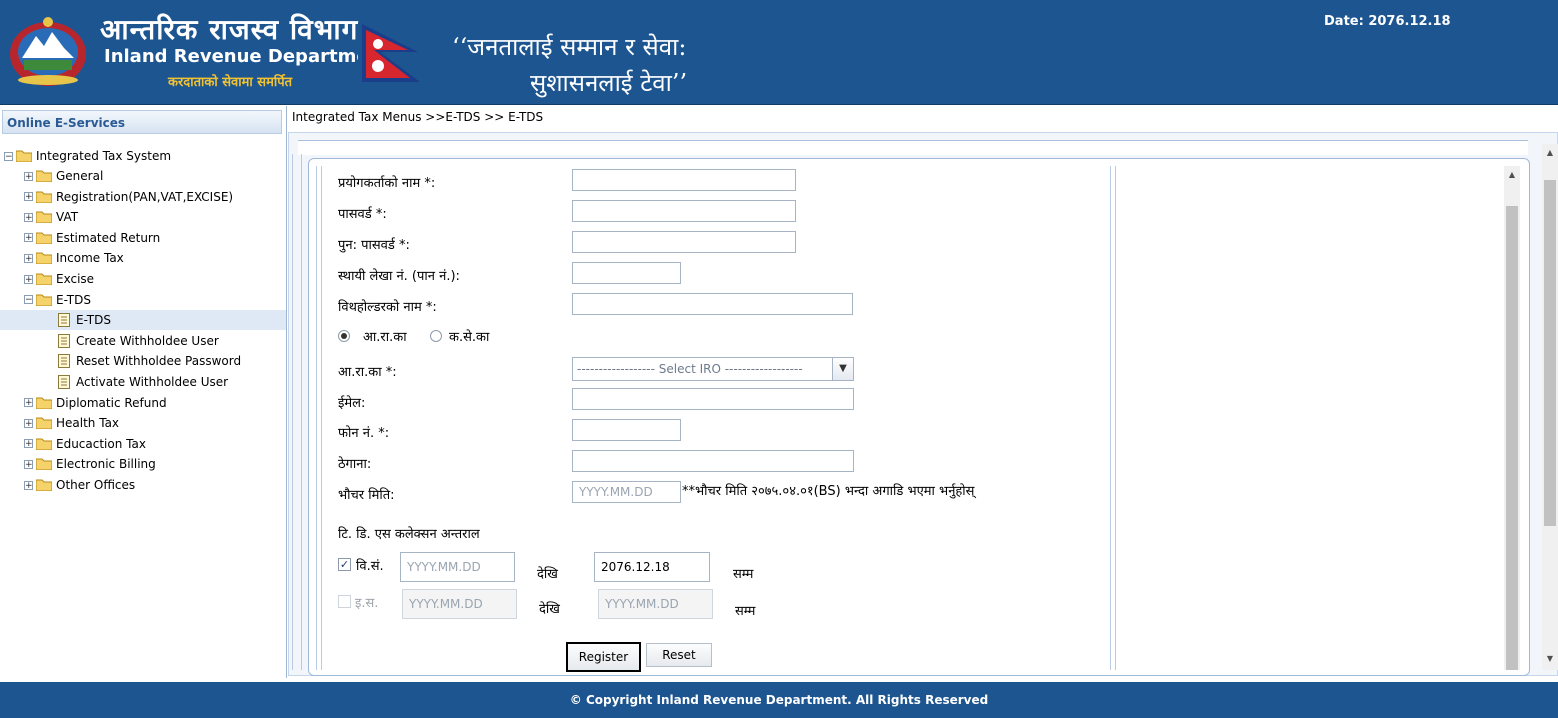 The image size is (1558, 718). What do you see at coordinates (93, 320) in the screenshot?
I see `tree-label: E-TDS` at bounding box center [93, 320].